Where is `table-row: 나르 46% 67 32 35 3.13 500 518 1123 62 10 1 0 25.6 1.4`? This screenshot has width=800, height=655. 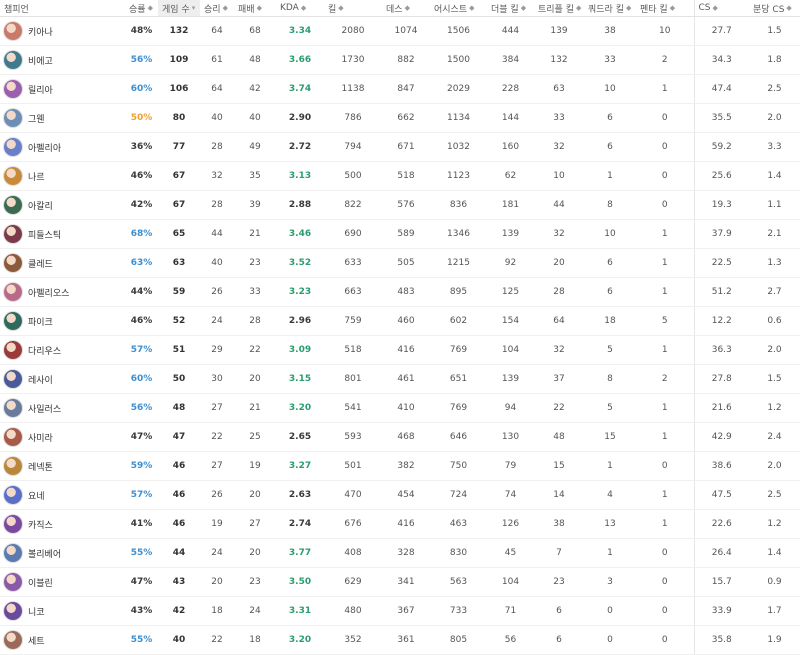
table-row: 나르 46% 67 32 35 3.13 500 518 1123 62 10 1 0 25.6 1.4 is located at coordinates (400, 176).